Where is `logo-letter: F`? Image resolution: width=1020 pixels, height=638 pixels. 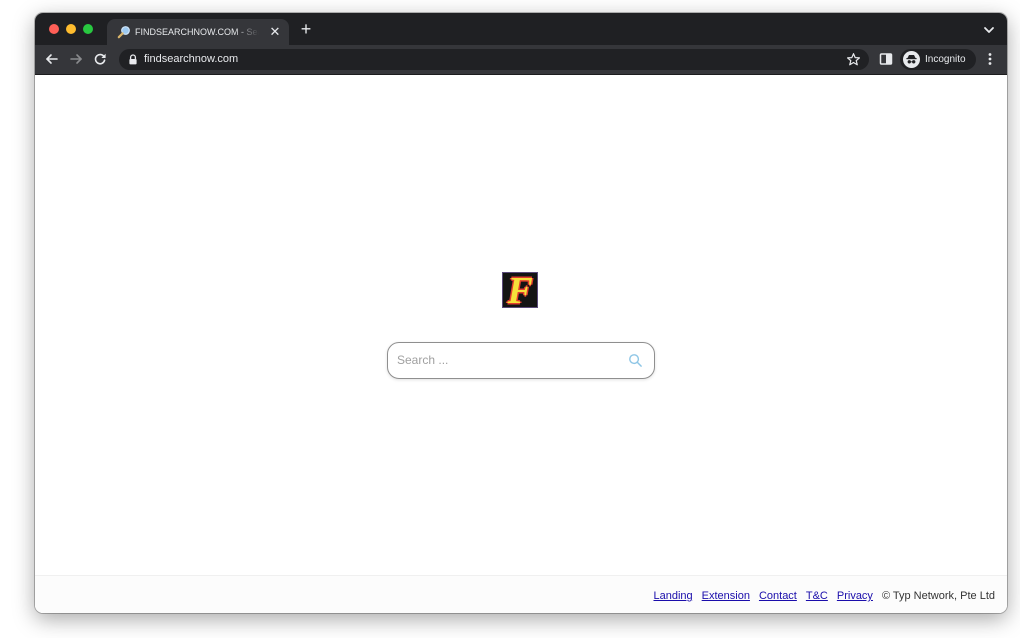
logo-letter: F is located at coordinates (520, 290).